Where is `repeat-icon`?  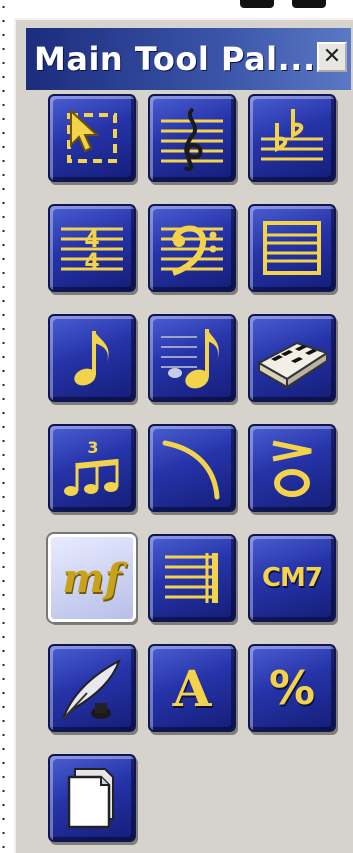
repeat-icon is located at coordinates (191, 578).